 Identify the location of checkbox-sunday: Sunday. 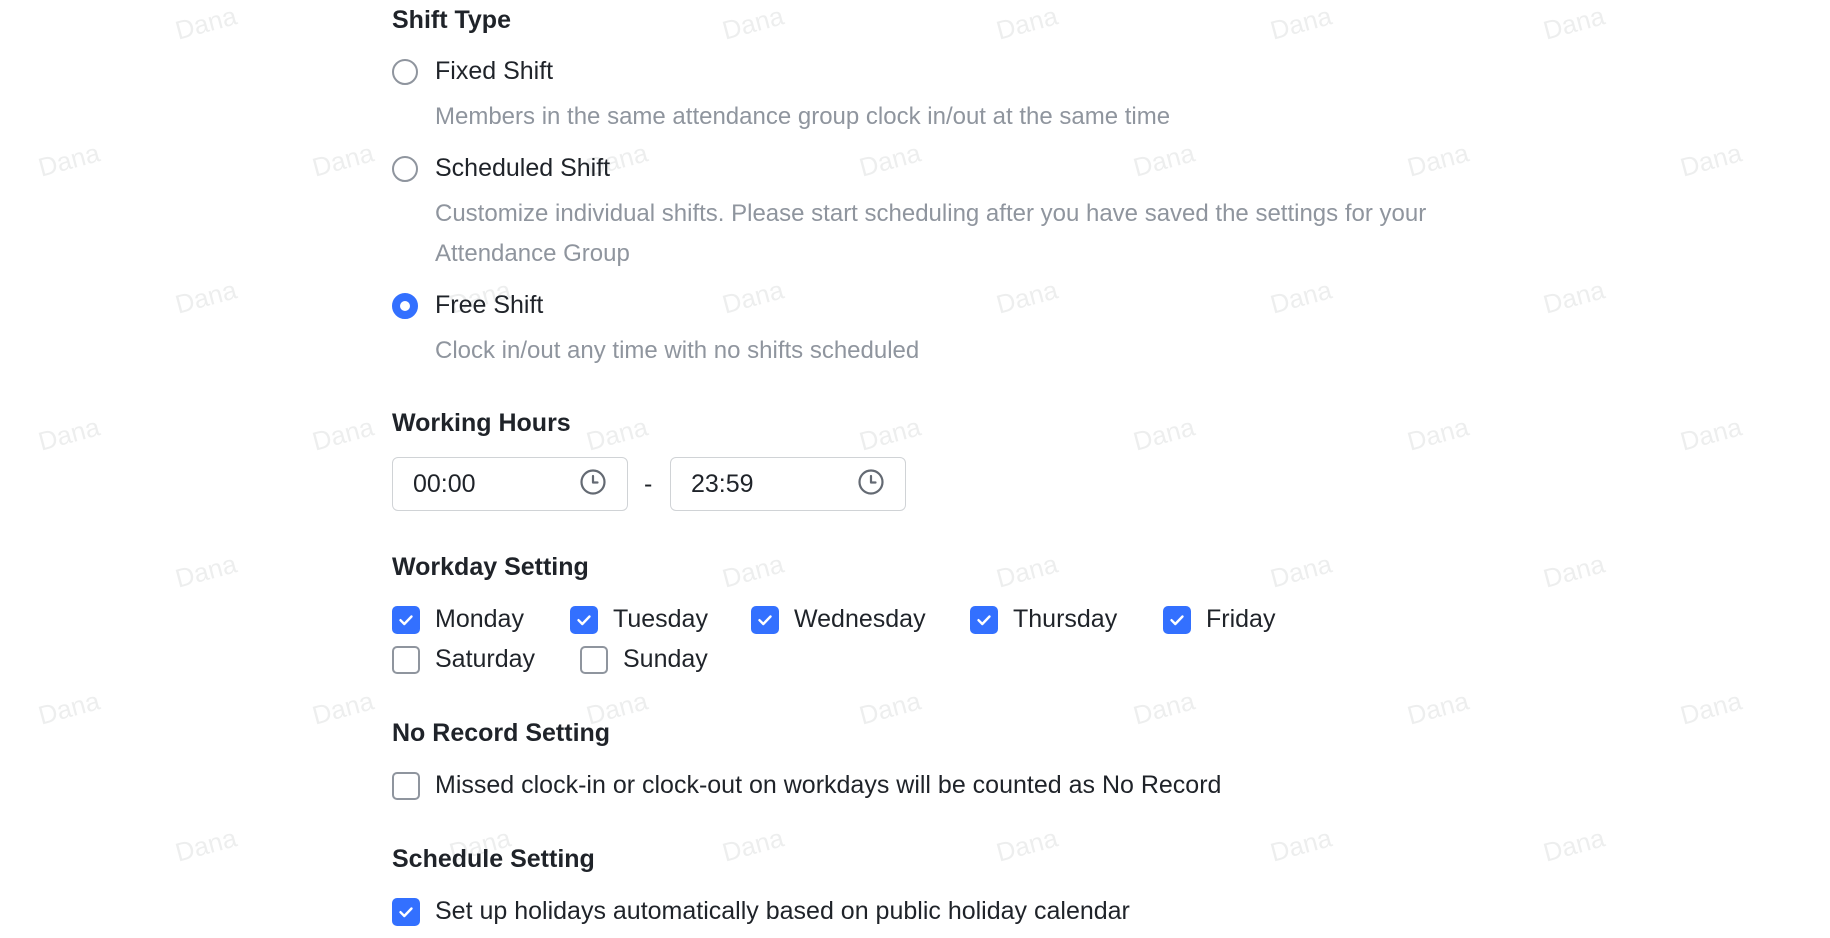
(644, 659).